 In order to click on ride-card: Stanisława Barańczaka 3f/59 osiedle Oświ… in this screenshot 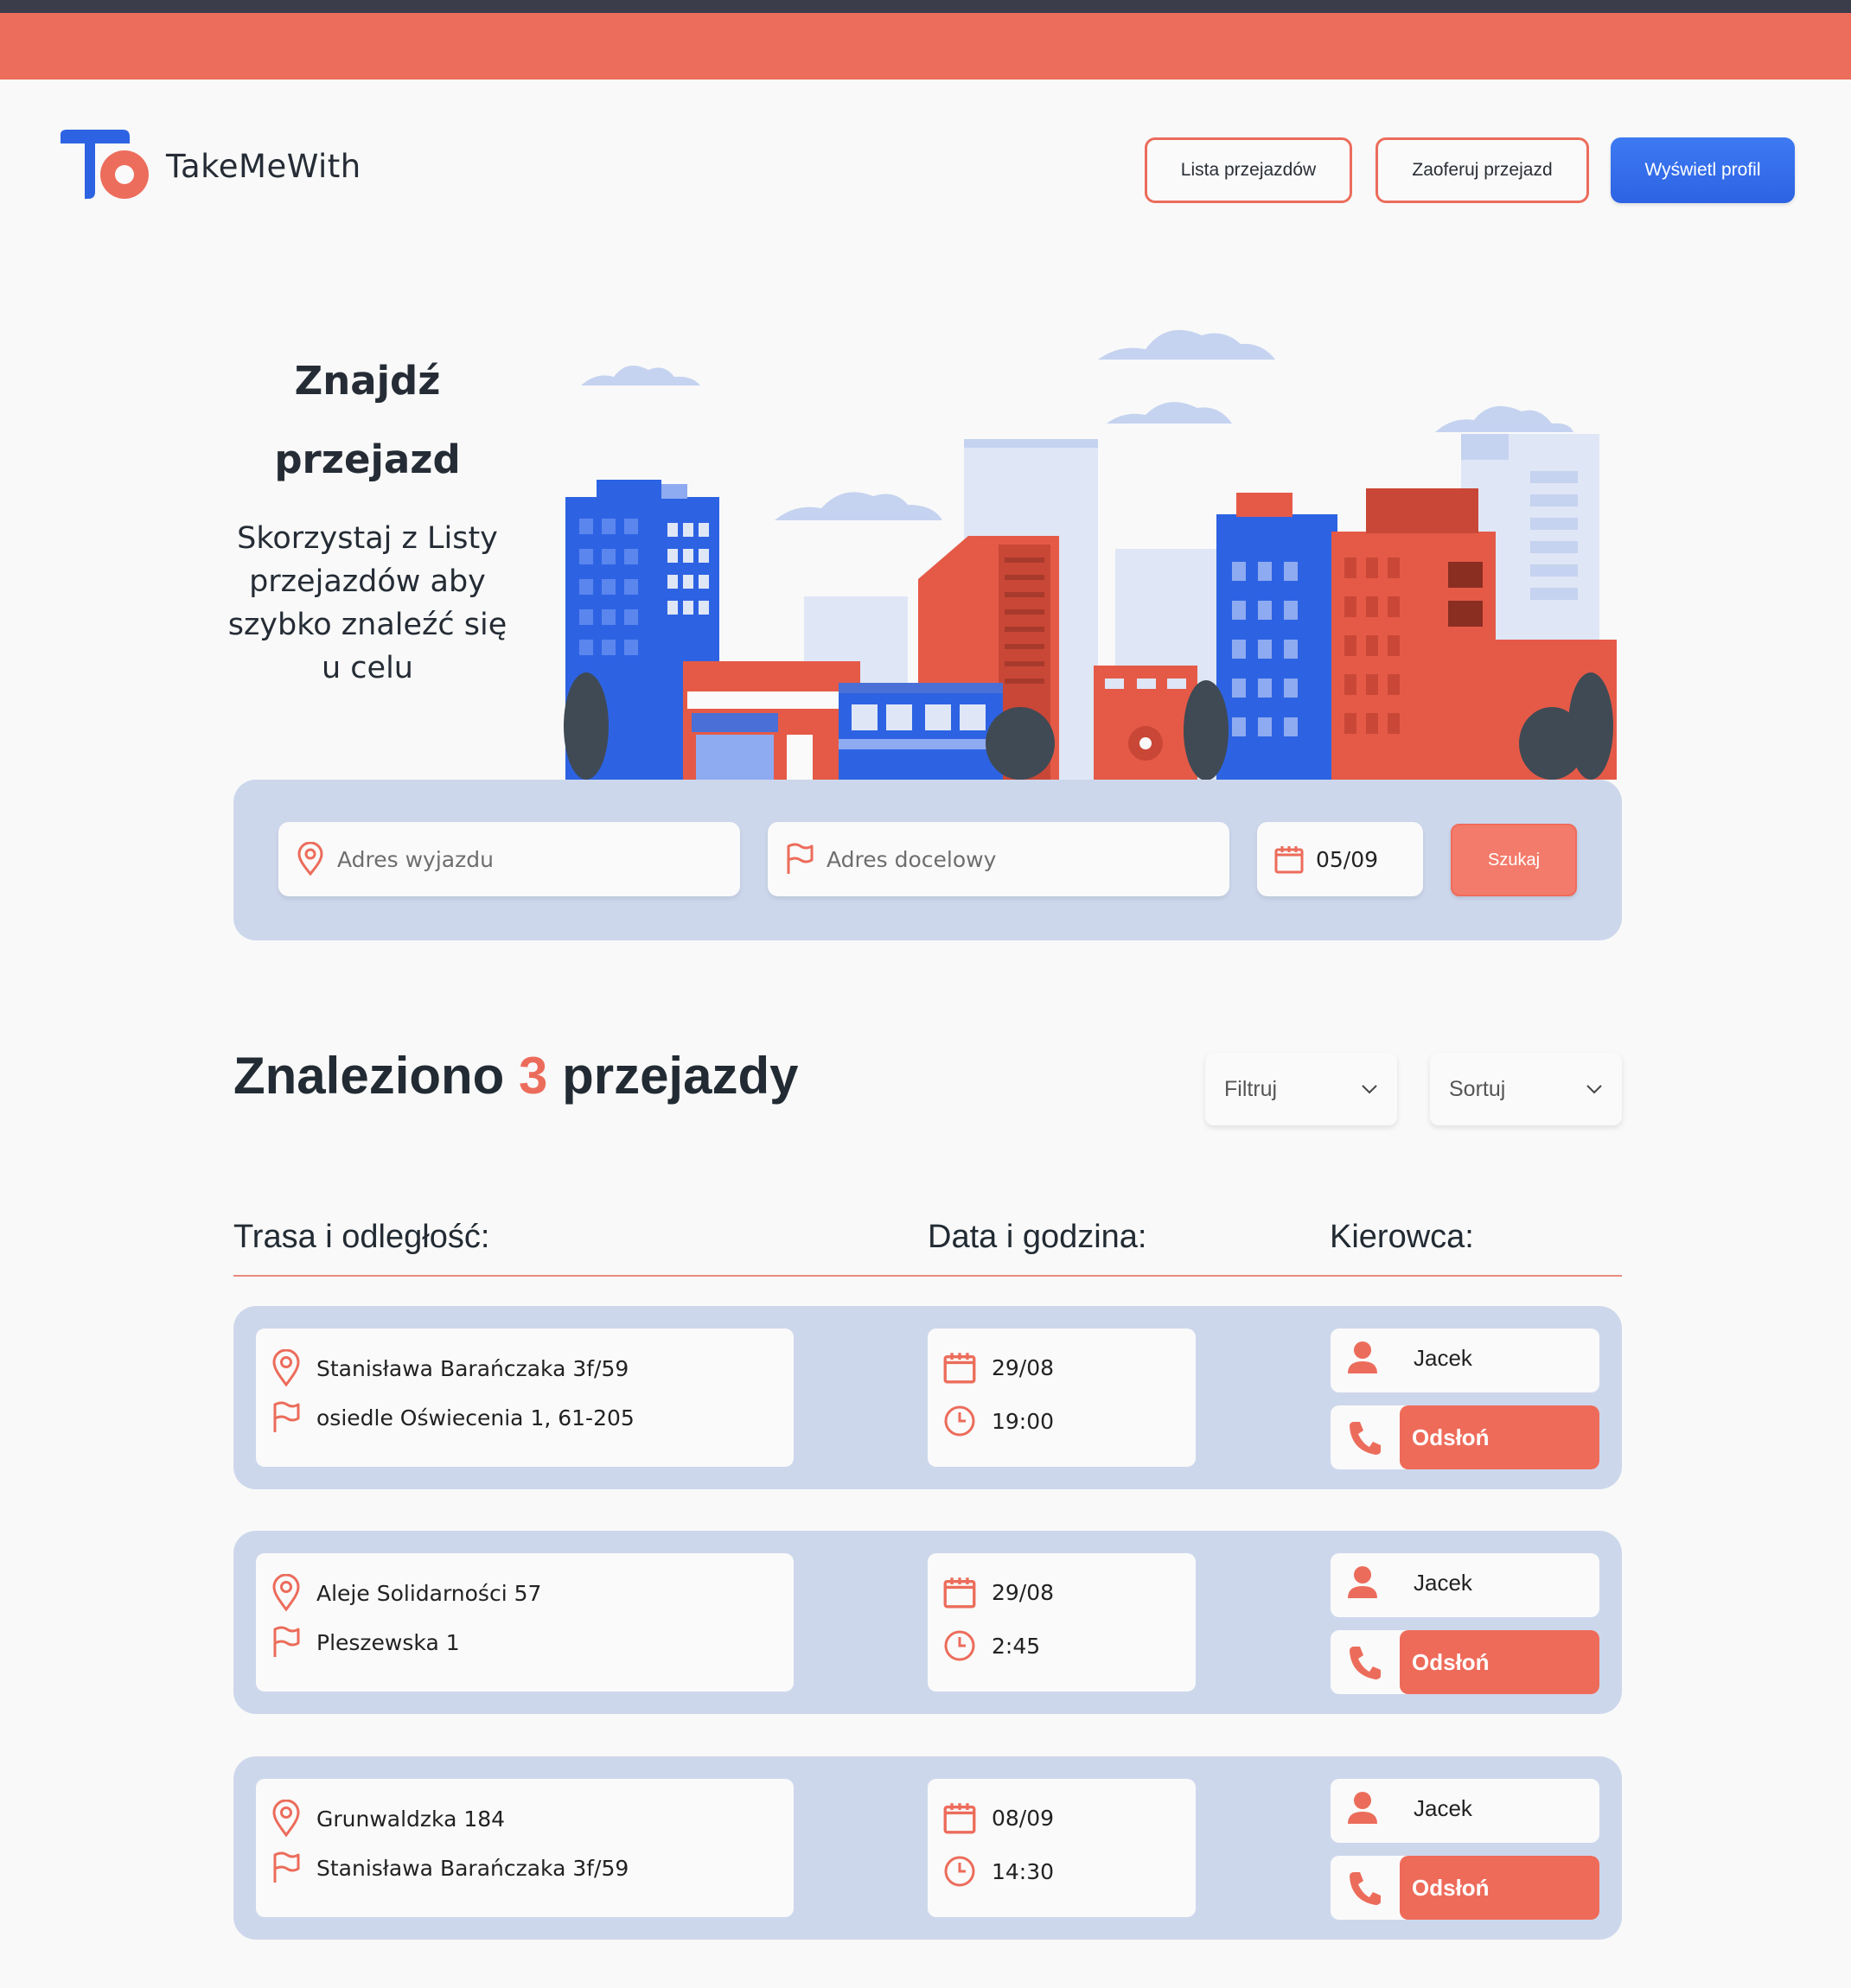, I will do `click(927, 1397)`.